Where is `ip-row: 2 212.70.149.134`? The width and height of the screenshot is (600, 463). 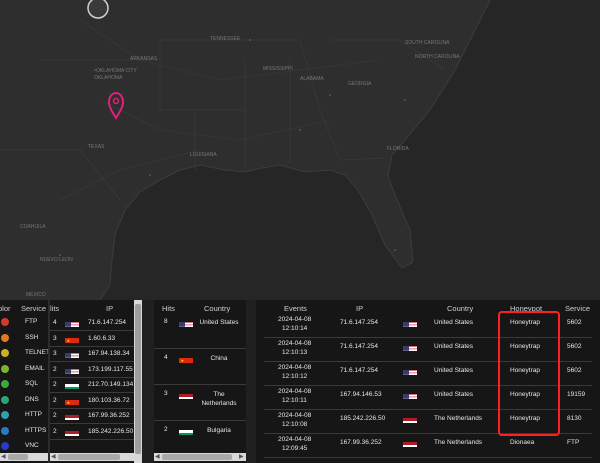
ip-row: 2 212.70.149.134 is located at coordinates (92, 385).